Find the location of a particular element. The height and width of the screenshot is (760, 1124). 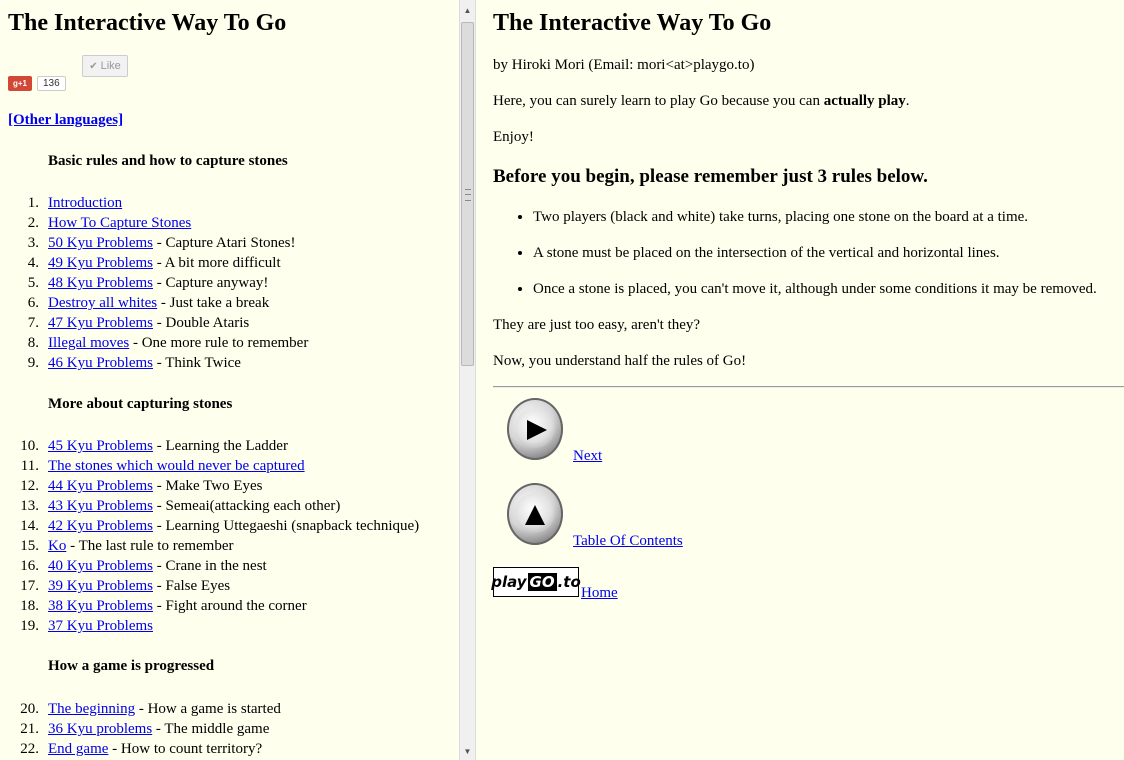

list-item: 5. 48 Kyu Problems - Capture anyway! is located at coordinates (148, 283).